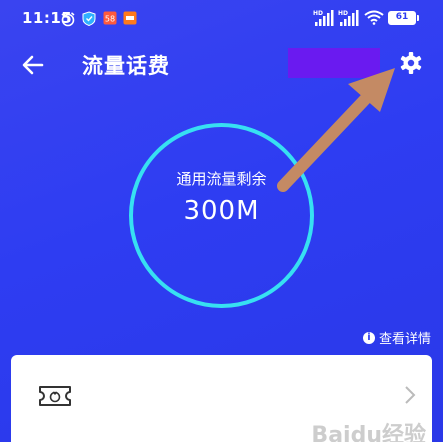  What do you see at coordinates (368, 337) in the screenshot?
I see `info-icon: i` at bounding box center [368, 337].